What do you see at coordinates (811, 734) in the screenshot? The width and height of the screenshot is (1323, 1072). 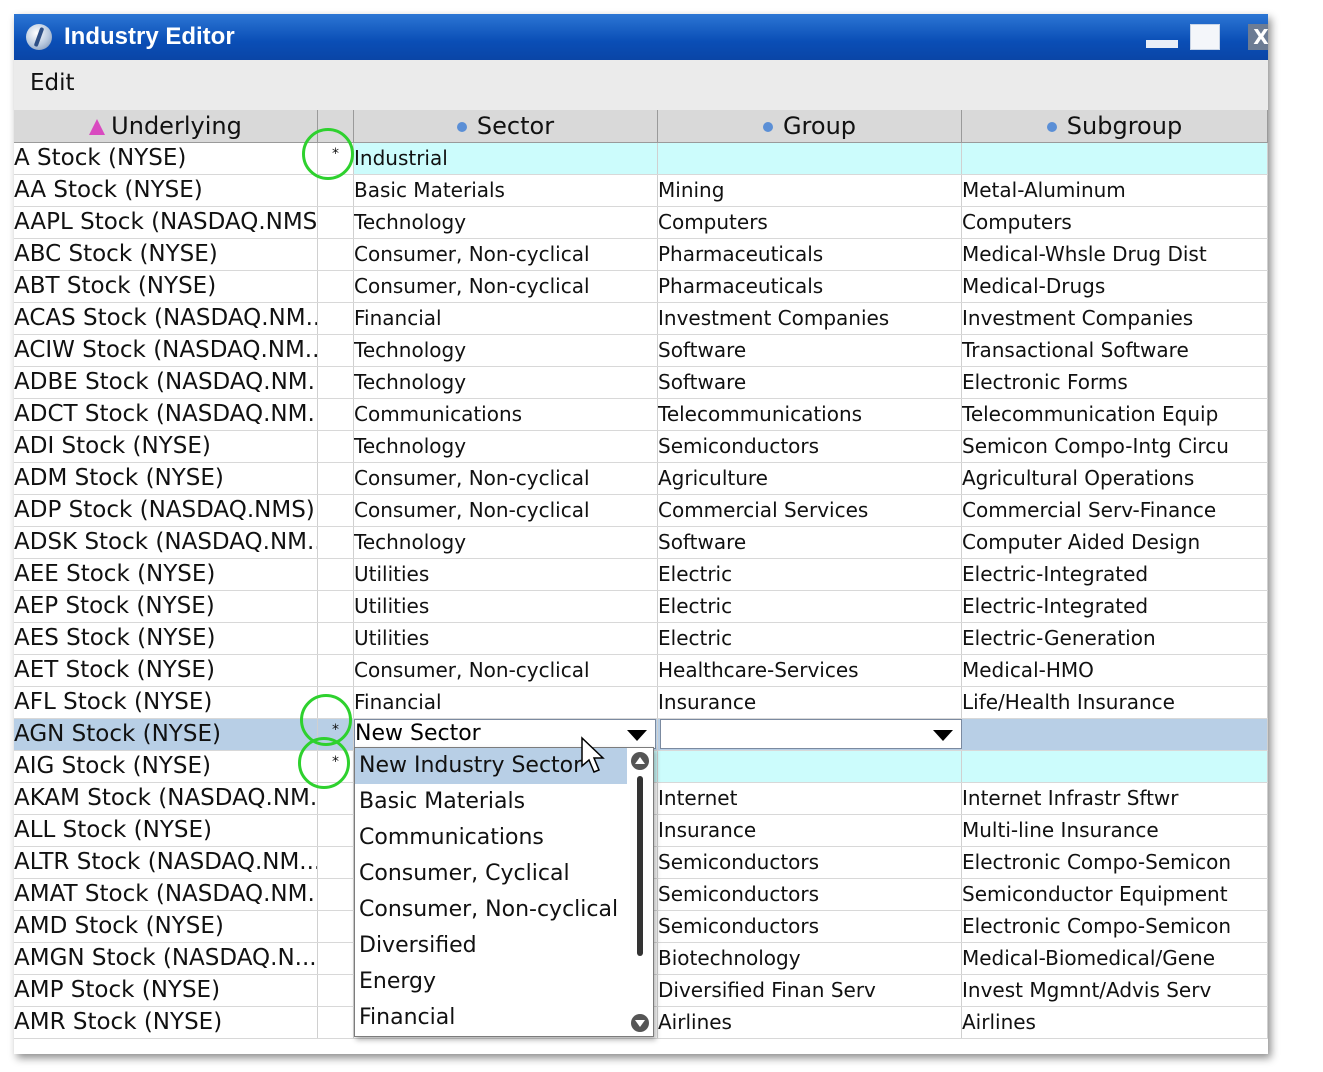 I see `group-combo-box` at bounding box center [811, 734].